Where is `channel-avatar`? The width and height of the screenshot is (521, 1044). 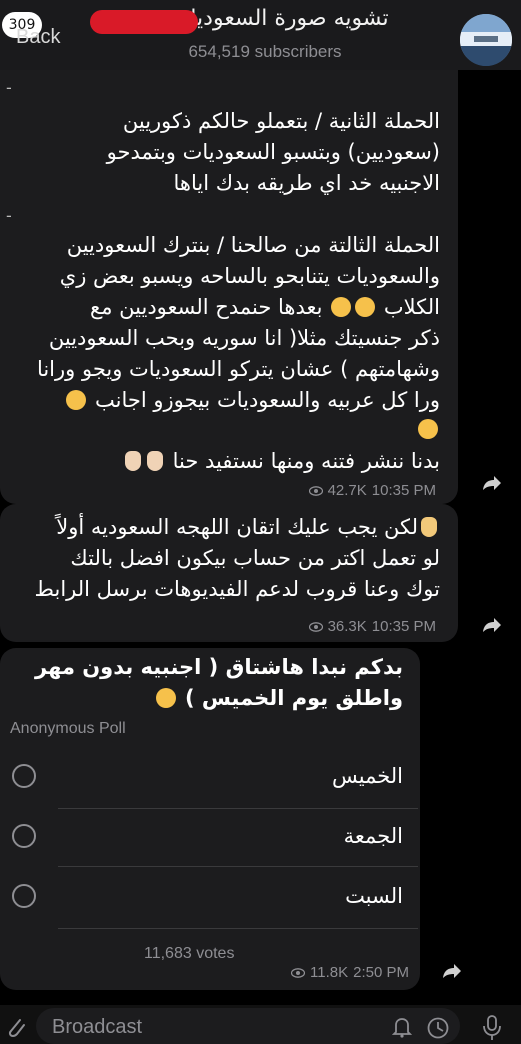 channel-avatar is located at coordinates (486, 40).